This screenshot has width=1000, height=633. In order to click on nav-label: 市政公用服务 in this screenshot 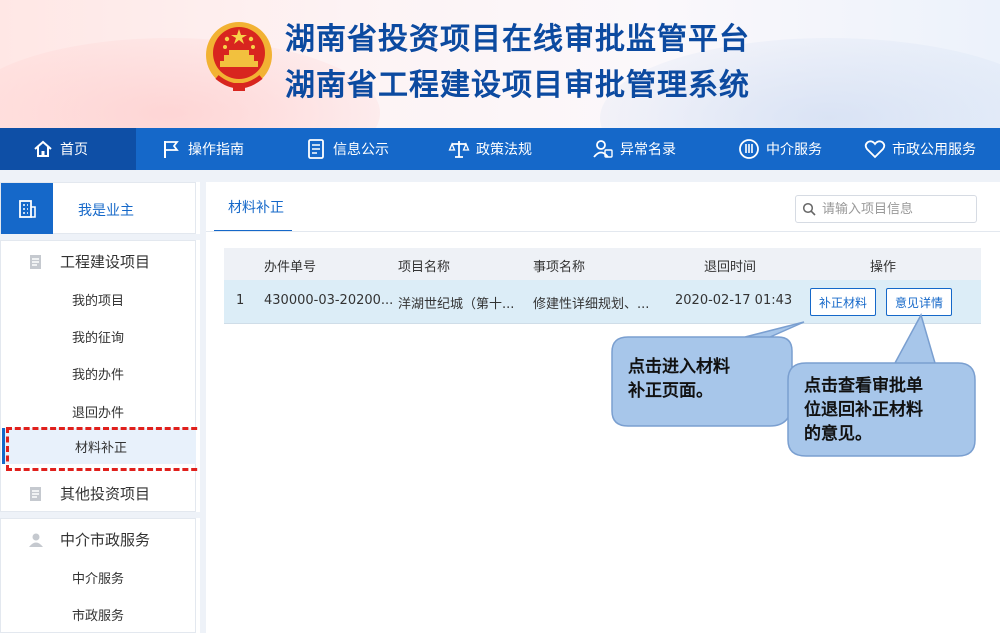, I will do `click(934, 150)`.